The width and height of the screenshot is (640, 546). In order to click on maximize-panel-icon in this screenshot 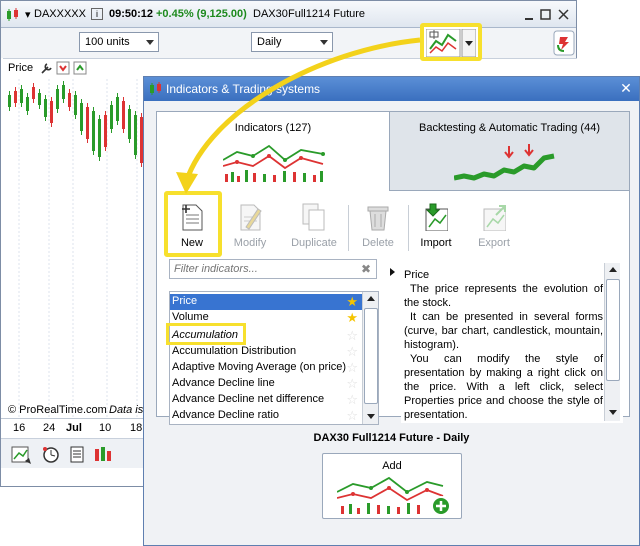, I will do `click(80, 68)`.